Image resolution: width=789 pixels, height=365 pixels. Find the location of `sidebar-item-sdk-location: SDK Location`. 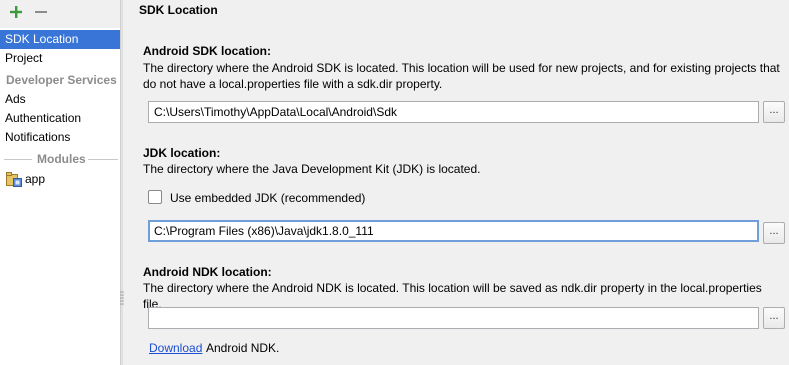

sidebar-item-sdk-location: SDK Location is located at coordinates (60, 39).